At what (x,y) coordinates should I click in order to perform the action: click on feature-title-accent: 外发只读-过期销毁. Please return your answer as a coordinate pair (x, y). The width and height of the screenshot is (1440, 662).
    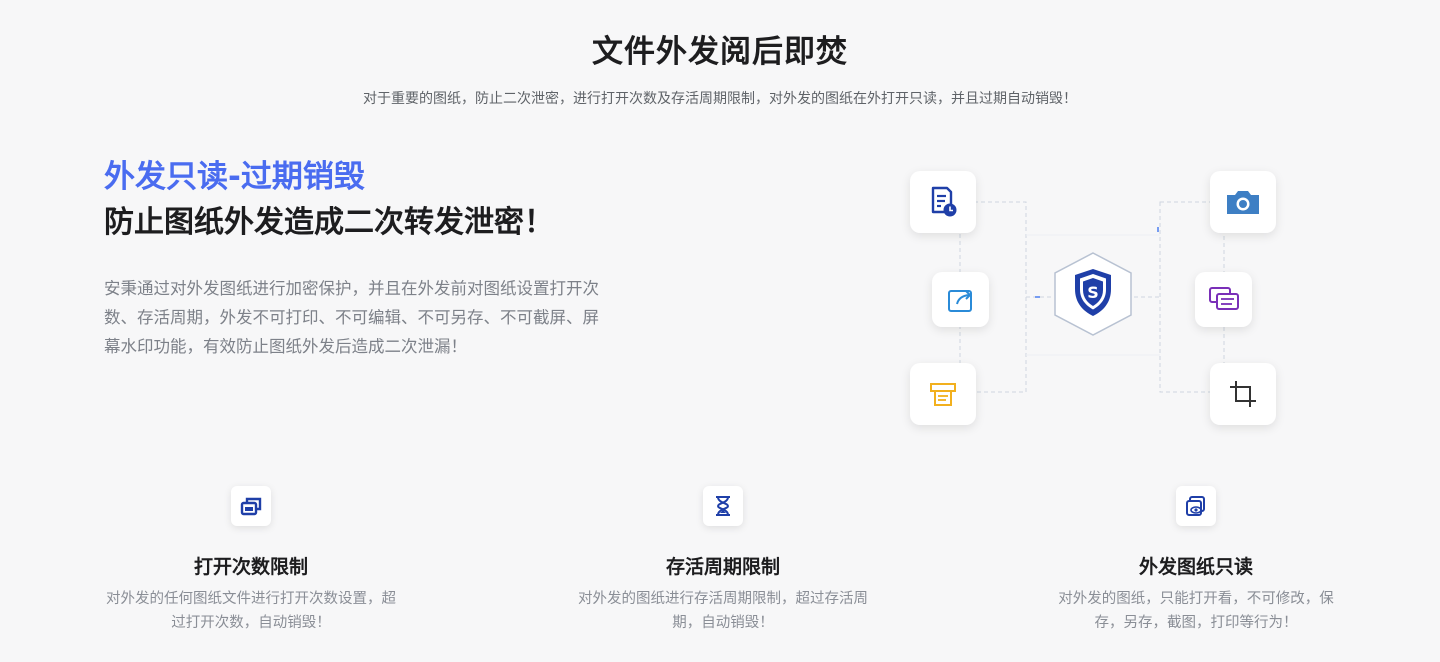
    Looking at the image, I should click on (234, 177).